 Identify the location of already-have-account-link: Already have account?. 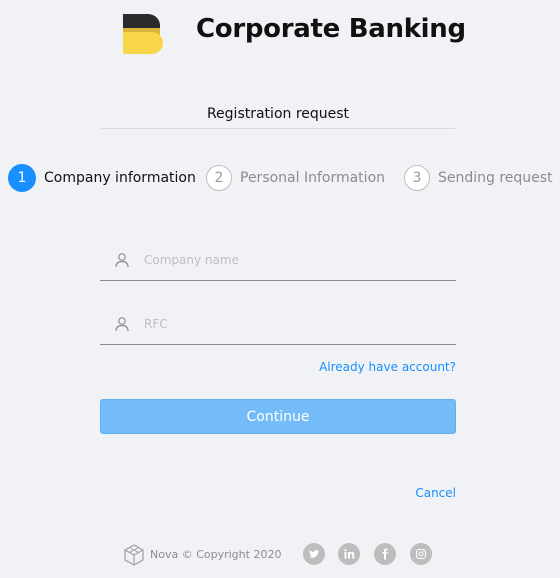
(387, 367).